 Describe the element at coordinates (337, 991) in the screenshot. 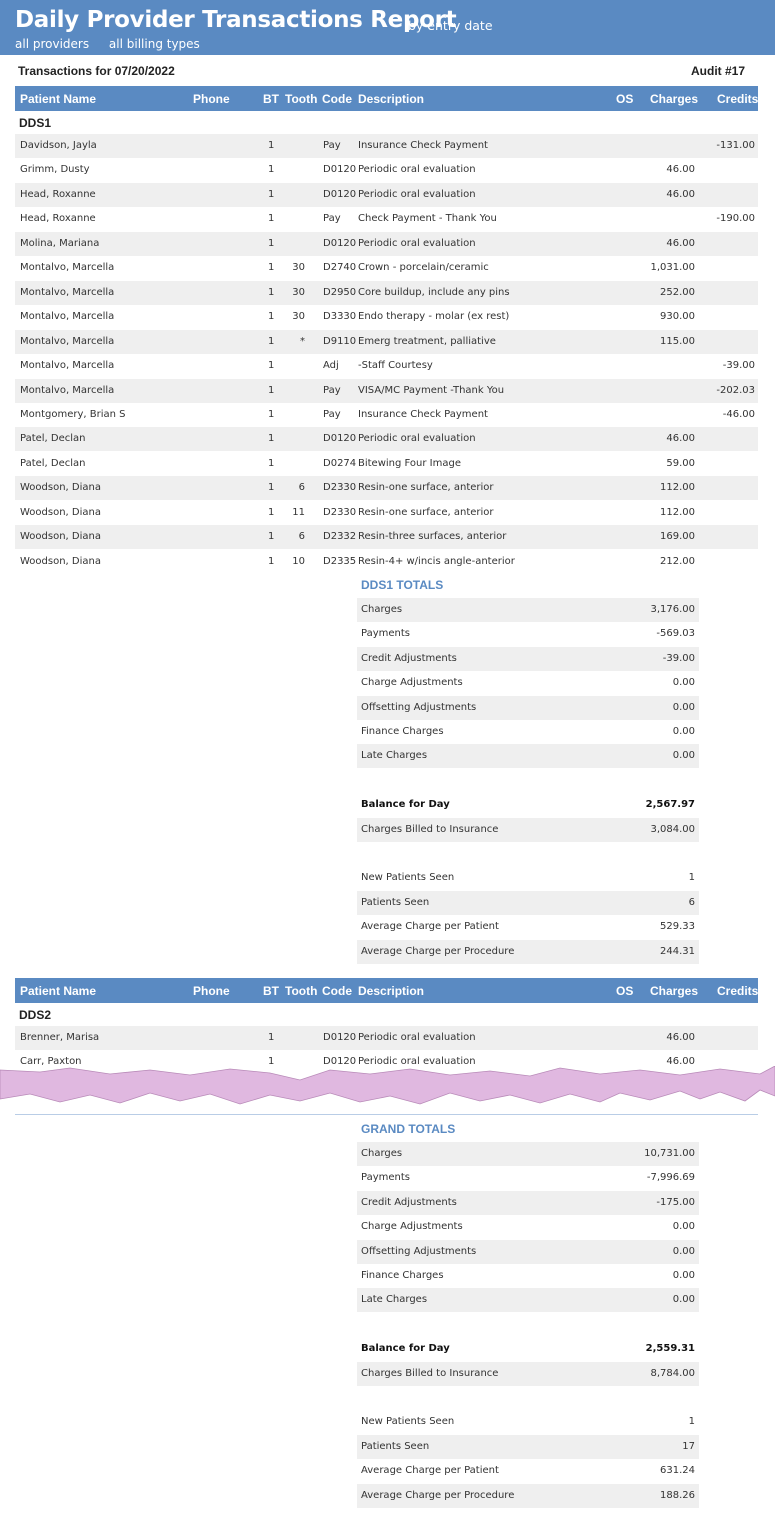

I see `col-code: Code` at that location.